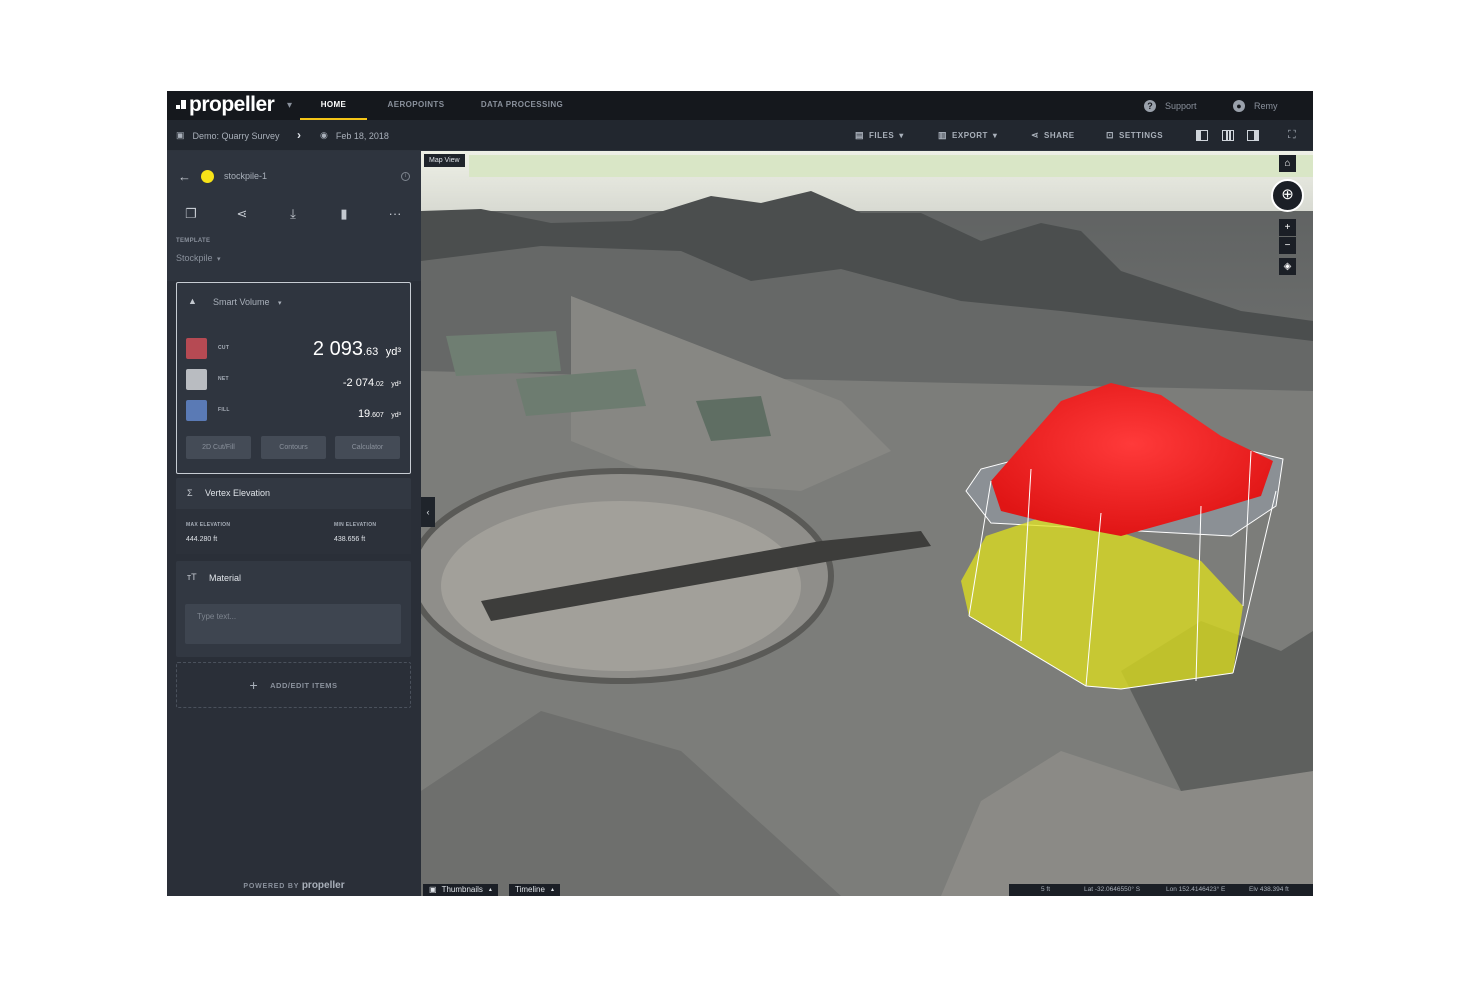  Describe the element at coordinates (225, 578) in the screenshot. I see `material-title: Material` at that location.